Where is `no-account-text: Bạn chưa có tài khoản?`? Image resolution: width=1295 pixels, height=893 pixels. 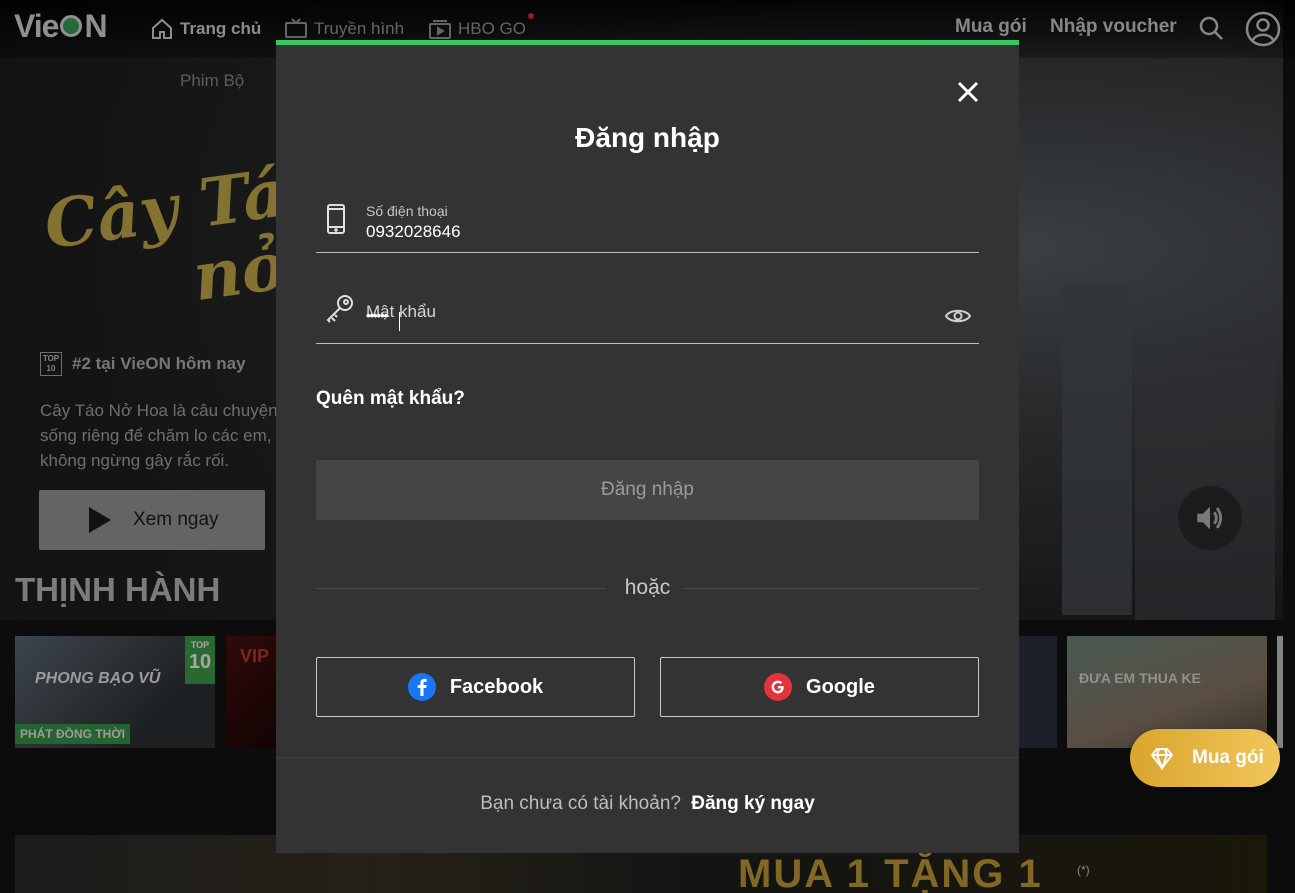
no-account-text: Bạn chưa có tài khoản? is located at coordinates (580, 803).